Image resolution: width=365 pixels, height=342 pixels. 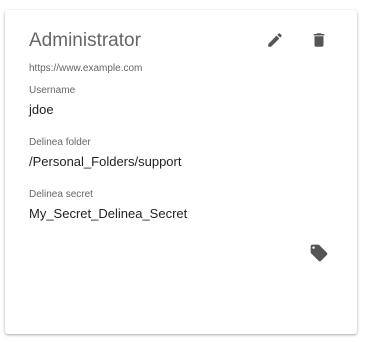 I want to click on delinea-secret-field: Delinea secret My_Secret_Delinea_Secret, so click(x=108, y=205).